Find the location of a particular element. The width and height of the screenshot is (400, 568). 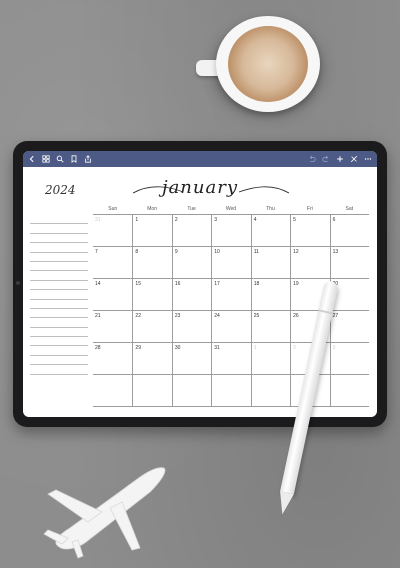

day-cell: 8 is located at coordinates (152, 263).